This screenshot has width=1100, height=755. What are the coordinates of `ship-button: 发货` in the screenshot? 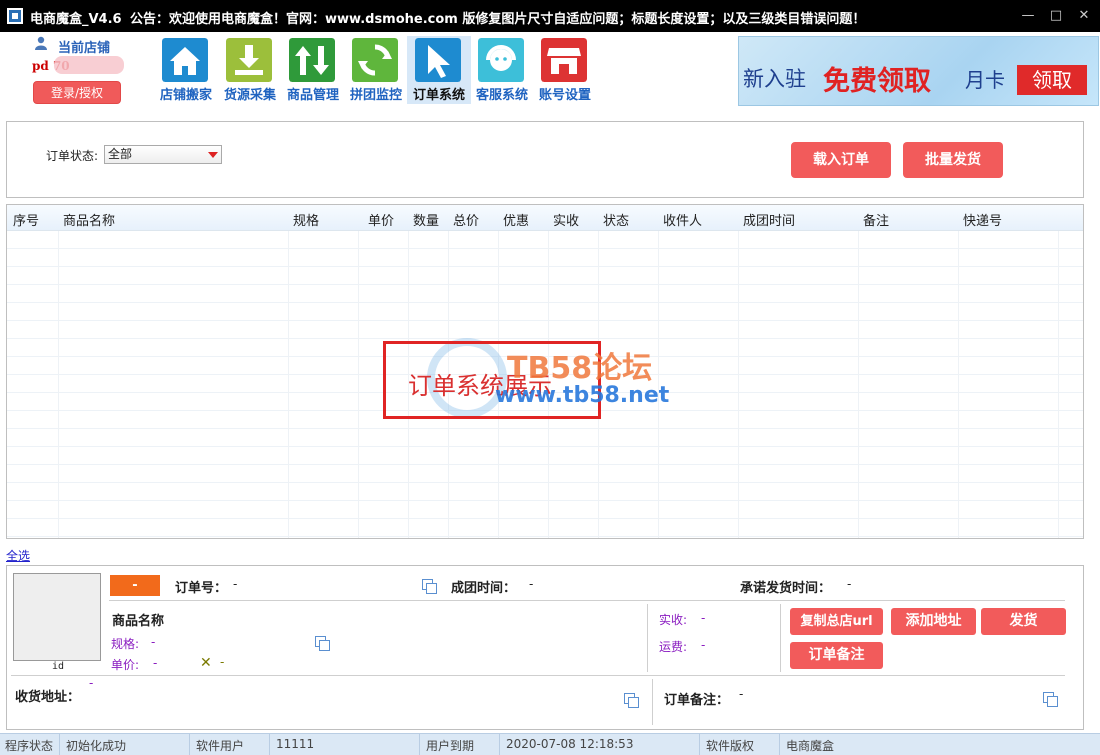 It's located at (1023, 621).